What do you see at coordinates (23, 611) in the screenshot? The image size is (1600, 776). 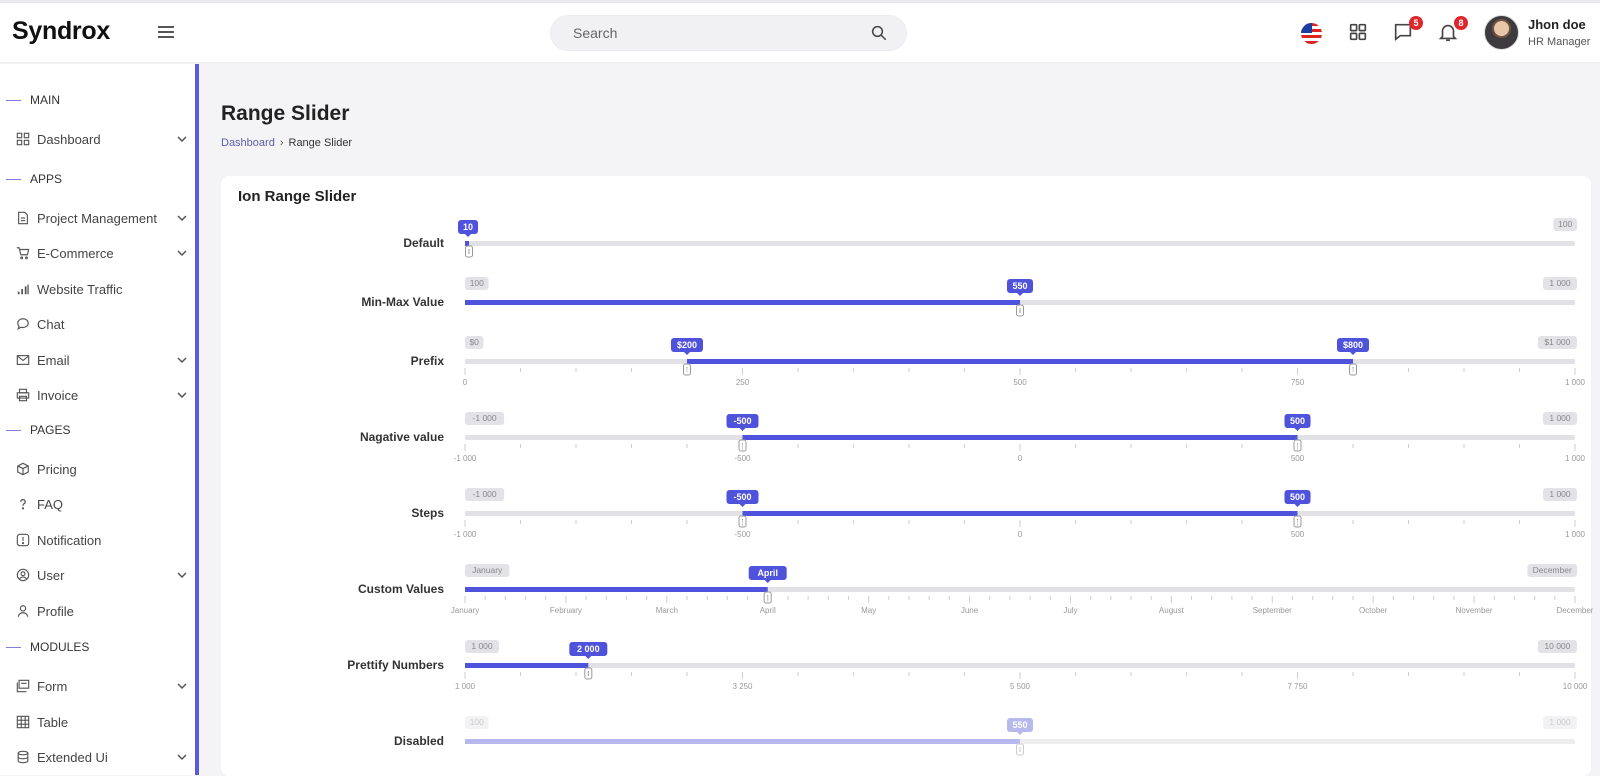 I see `person-icon` at bounding box center [23, 611].